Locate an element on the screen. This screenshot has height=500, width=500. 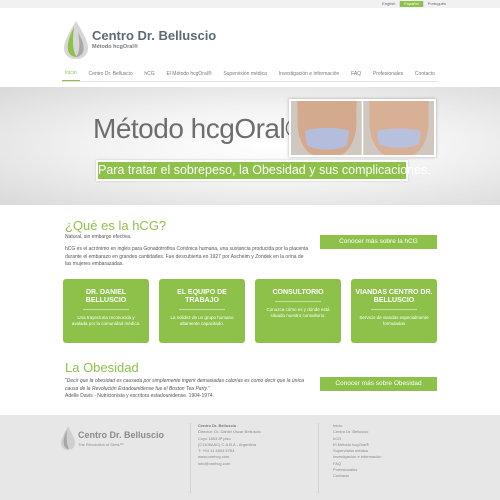
footer-link-investigacion: Investigación e información is located at coordinates (357, 457).